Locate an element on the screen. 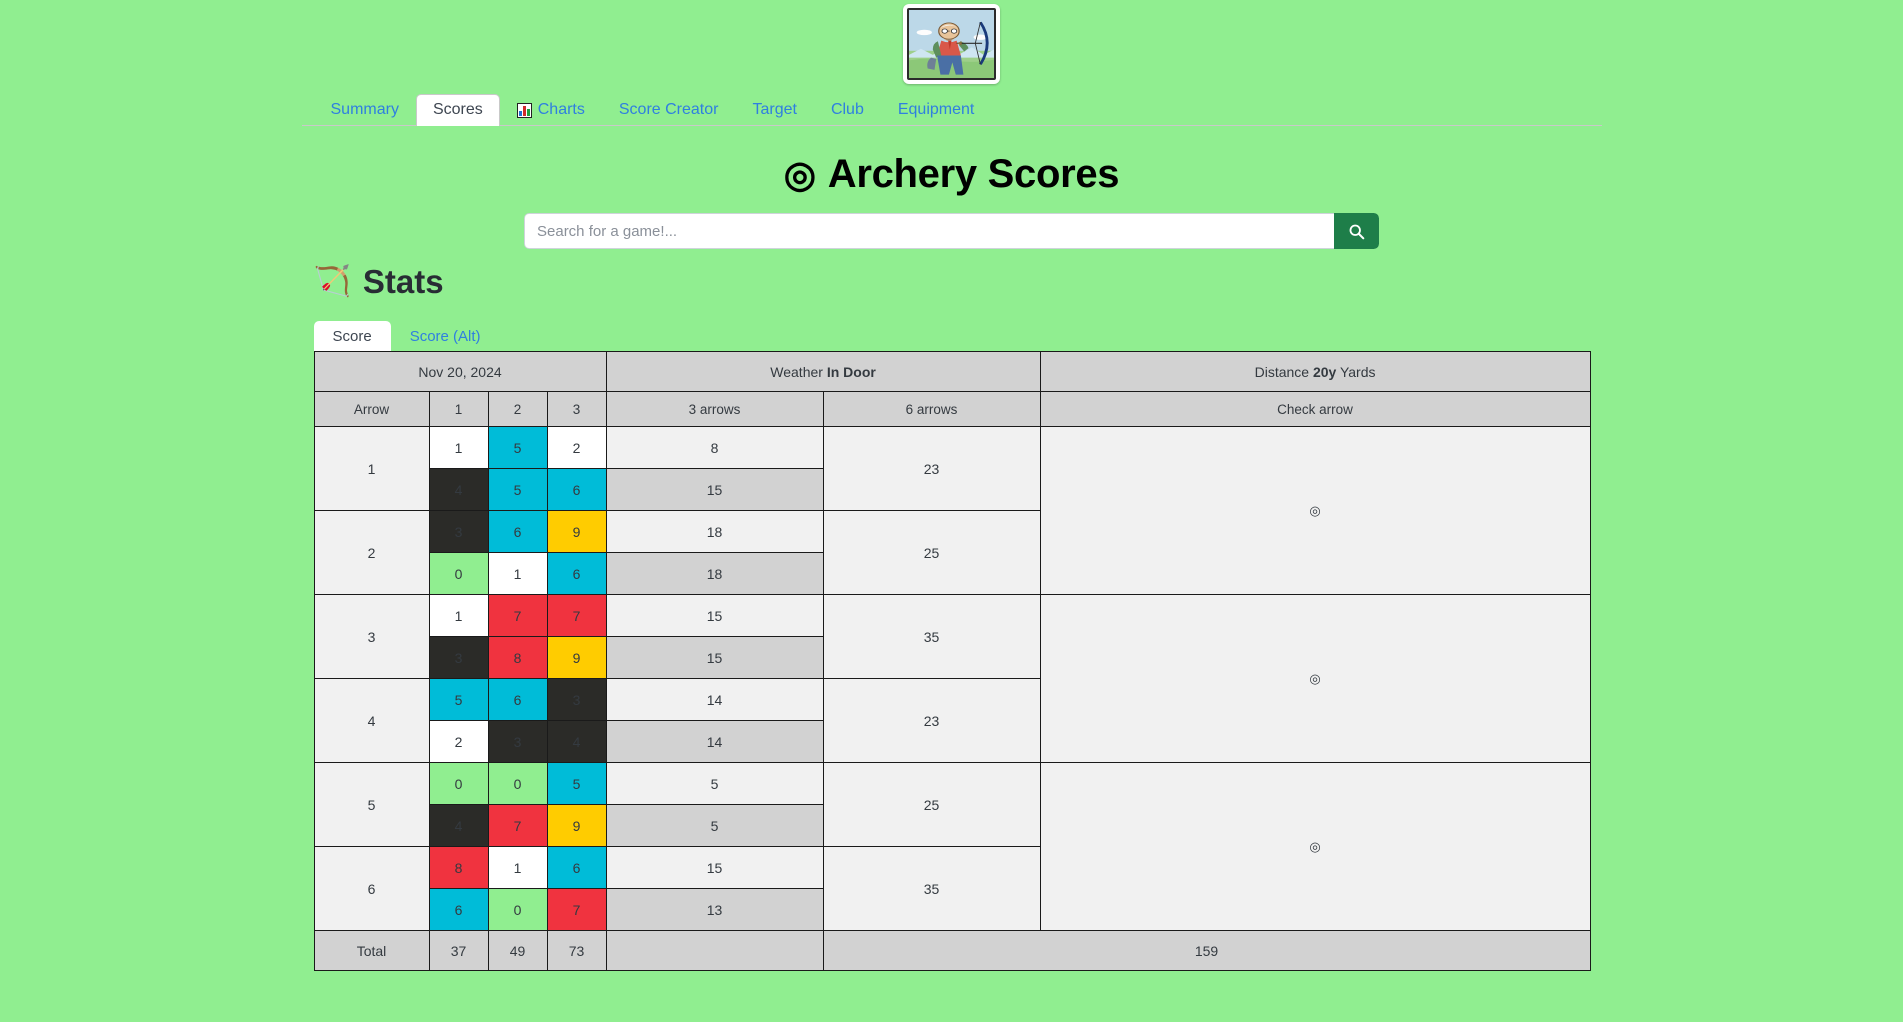 This screenshot has width=1903, height=1022. nav-tab-club: Club is located at coordinates (847, 110).